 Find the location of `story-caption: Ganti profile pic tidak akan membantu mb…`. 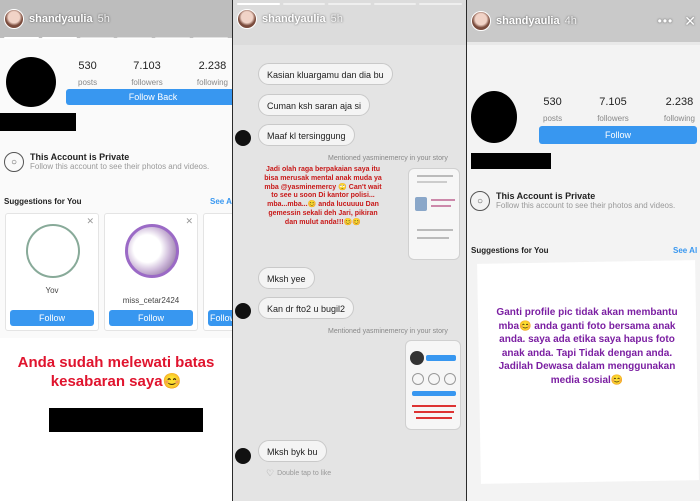

story-caption: Ganti profile pic tidak akan membantu mb… is located at coordinates (587, 346).